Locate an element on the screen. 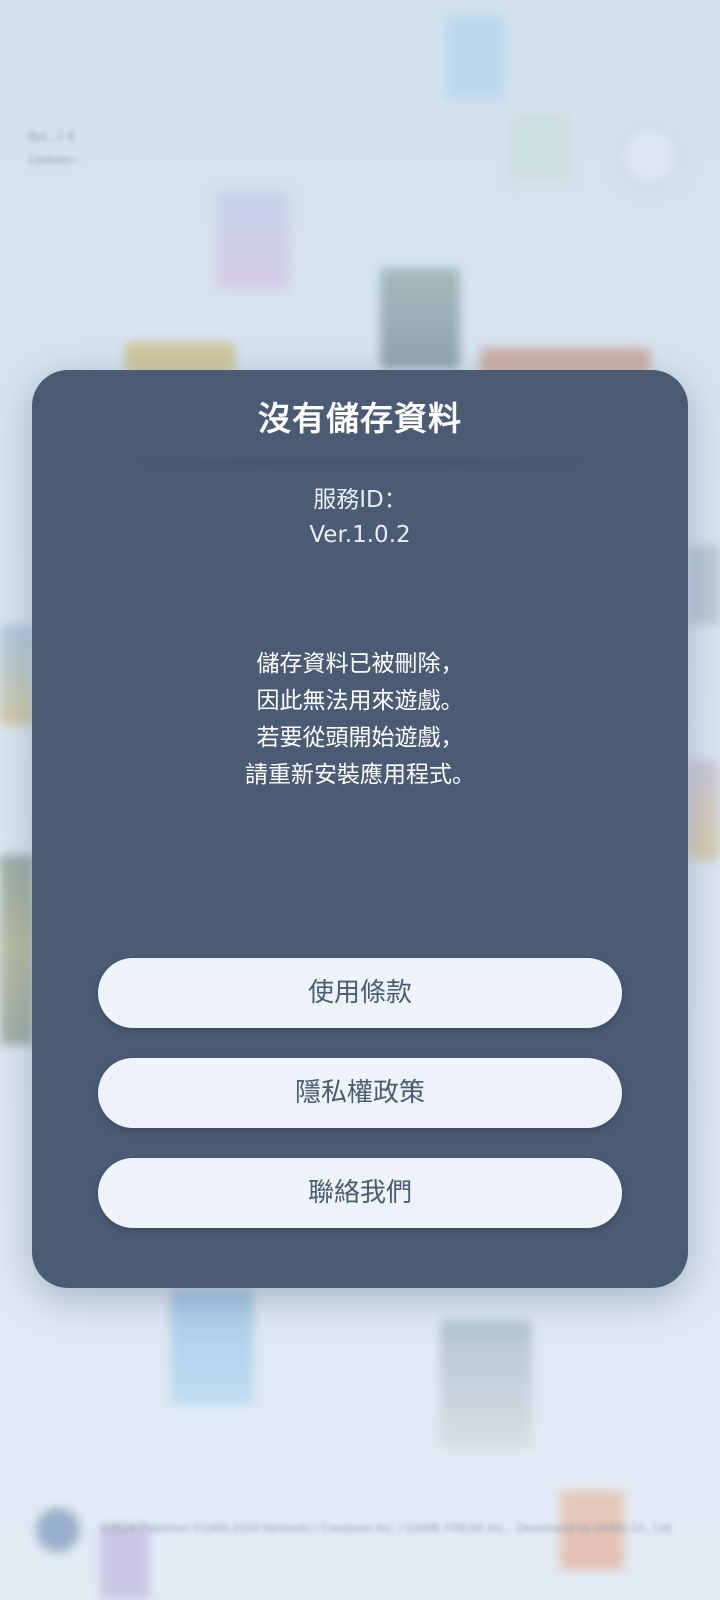 Image resolution: width=720 pixels, height=1600 pixels. background-text: Ba...l 4 is located at coordinates (51, 136).